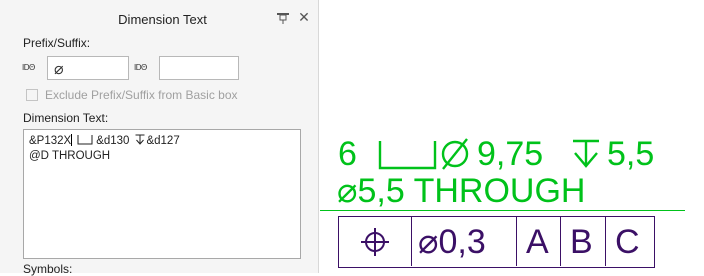  I want to click on fcf-cell-datum-b: B, so click(583, 241).